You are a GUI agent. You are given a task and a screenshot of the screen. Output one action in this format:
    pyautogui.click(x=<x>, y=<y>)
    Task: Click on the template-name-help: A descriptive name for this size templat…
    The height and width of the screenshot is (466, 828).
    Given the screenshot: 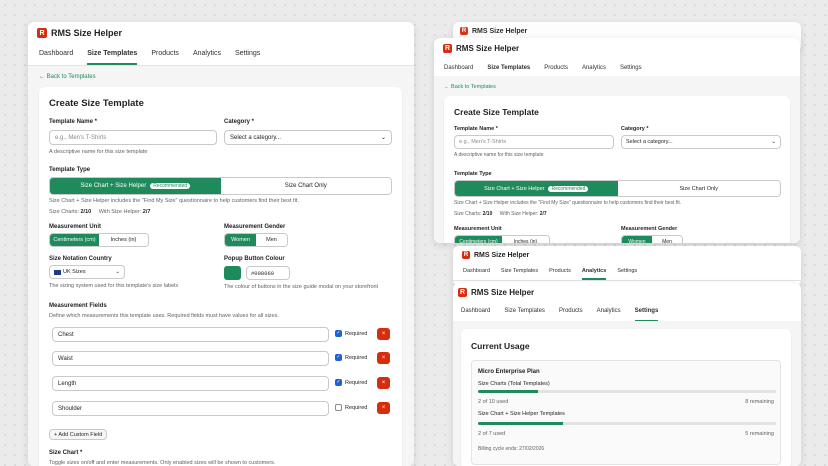 What is the action you would take?
    pyautogui.click(x=499, y=155)
    